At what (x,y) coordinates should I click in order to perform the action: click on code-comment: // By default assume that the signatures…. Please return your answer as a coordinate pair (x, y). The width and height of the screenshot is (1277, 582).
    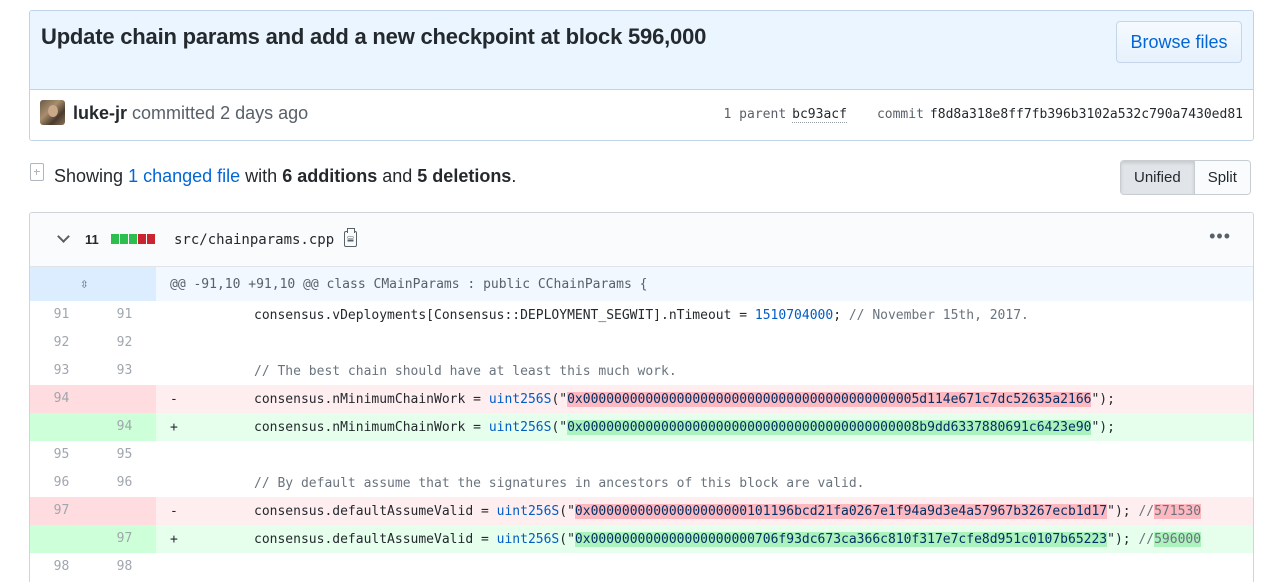
    Looking at the image, I should click on (559, 483).